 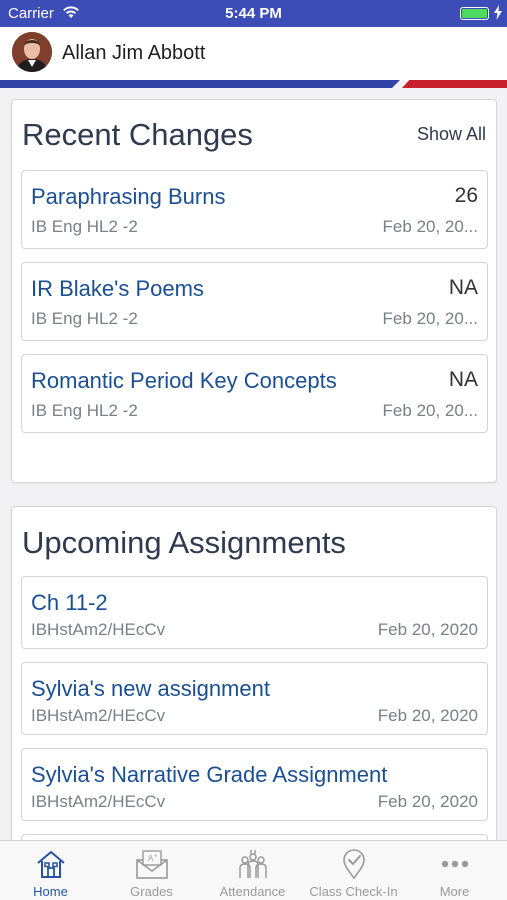 What do you see at coordinates (253, 54) in the screenshot?
I see `user-header: Allan Jim Abbott` at bounding box center [253, 54].